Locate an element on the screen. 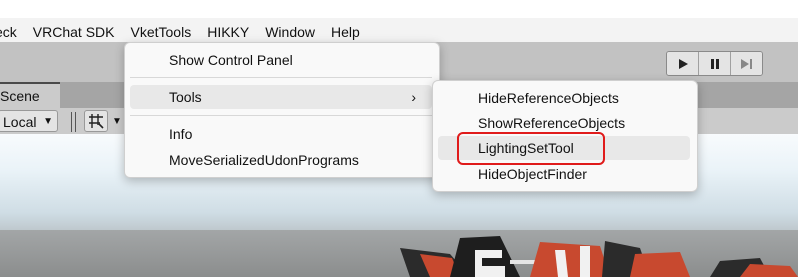  menu-item-label: HideObjectFinder is located at coordinates (532, 174).